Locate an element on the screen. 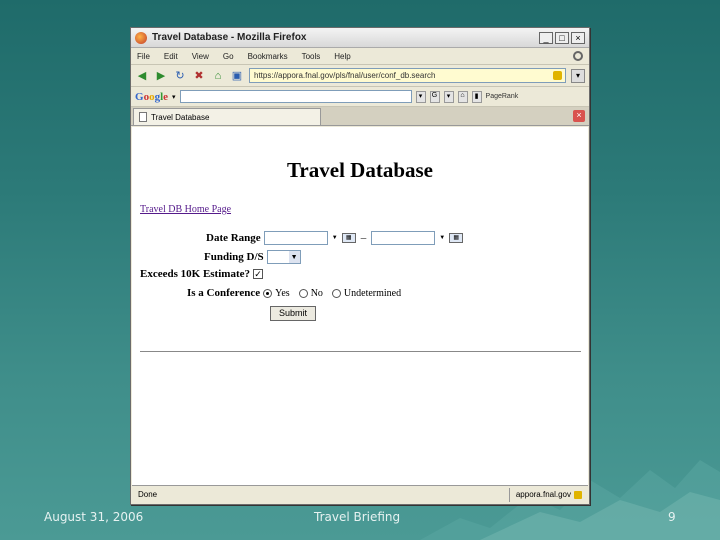 Image resolution: width=720 pixels, height=540 pixels. menu-bar: File Edit View Go Bookmarks Tools Help is located at coordinates (360, 56).